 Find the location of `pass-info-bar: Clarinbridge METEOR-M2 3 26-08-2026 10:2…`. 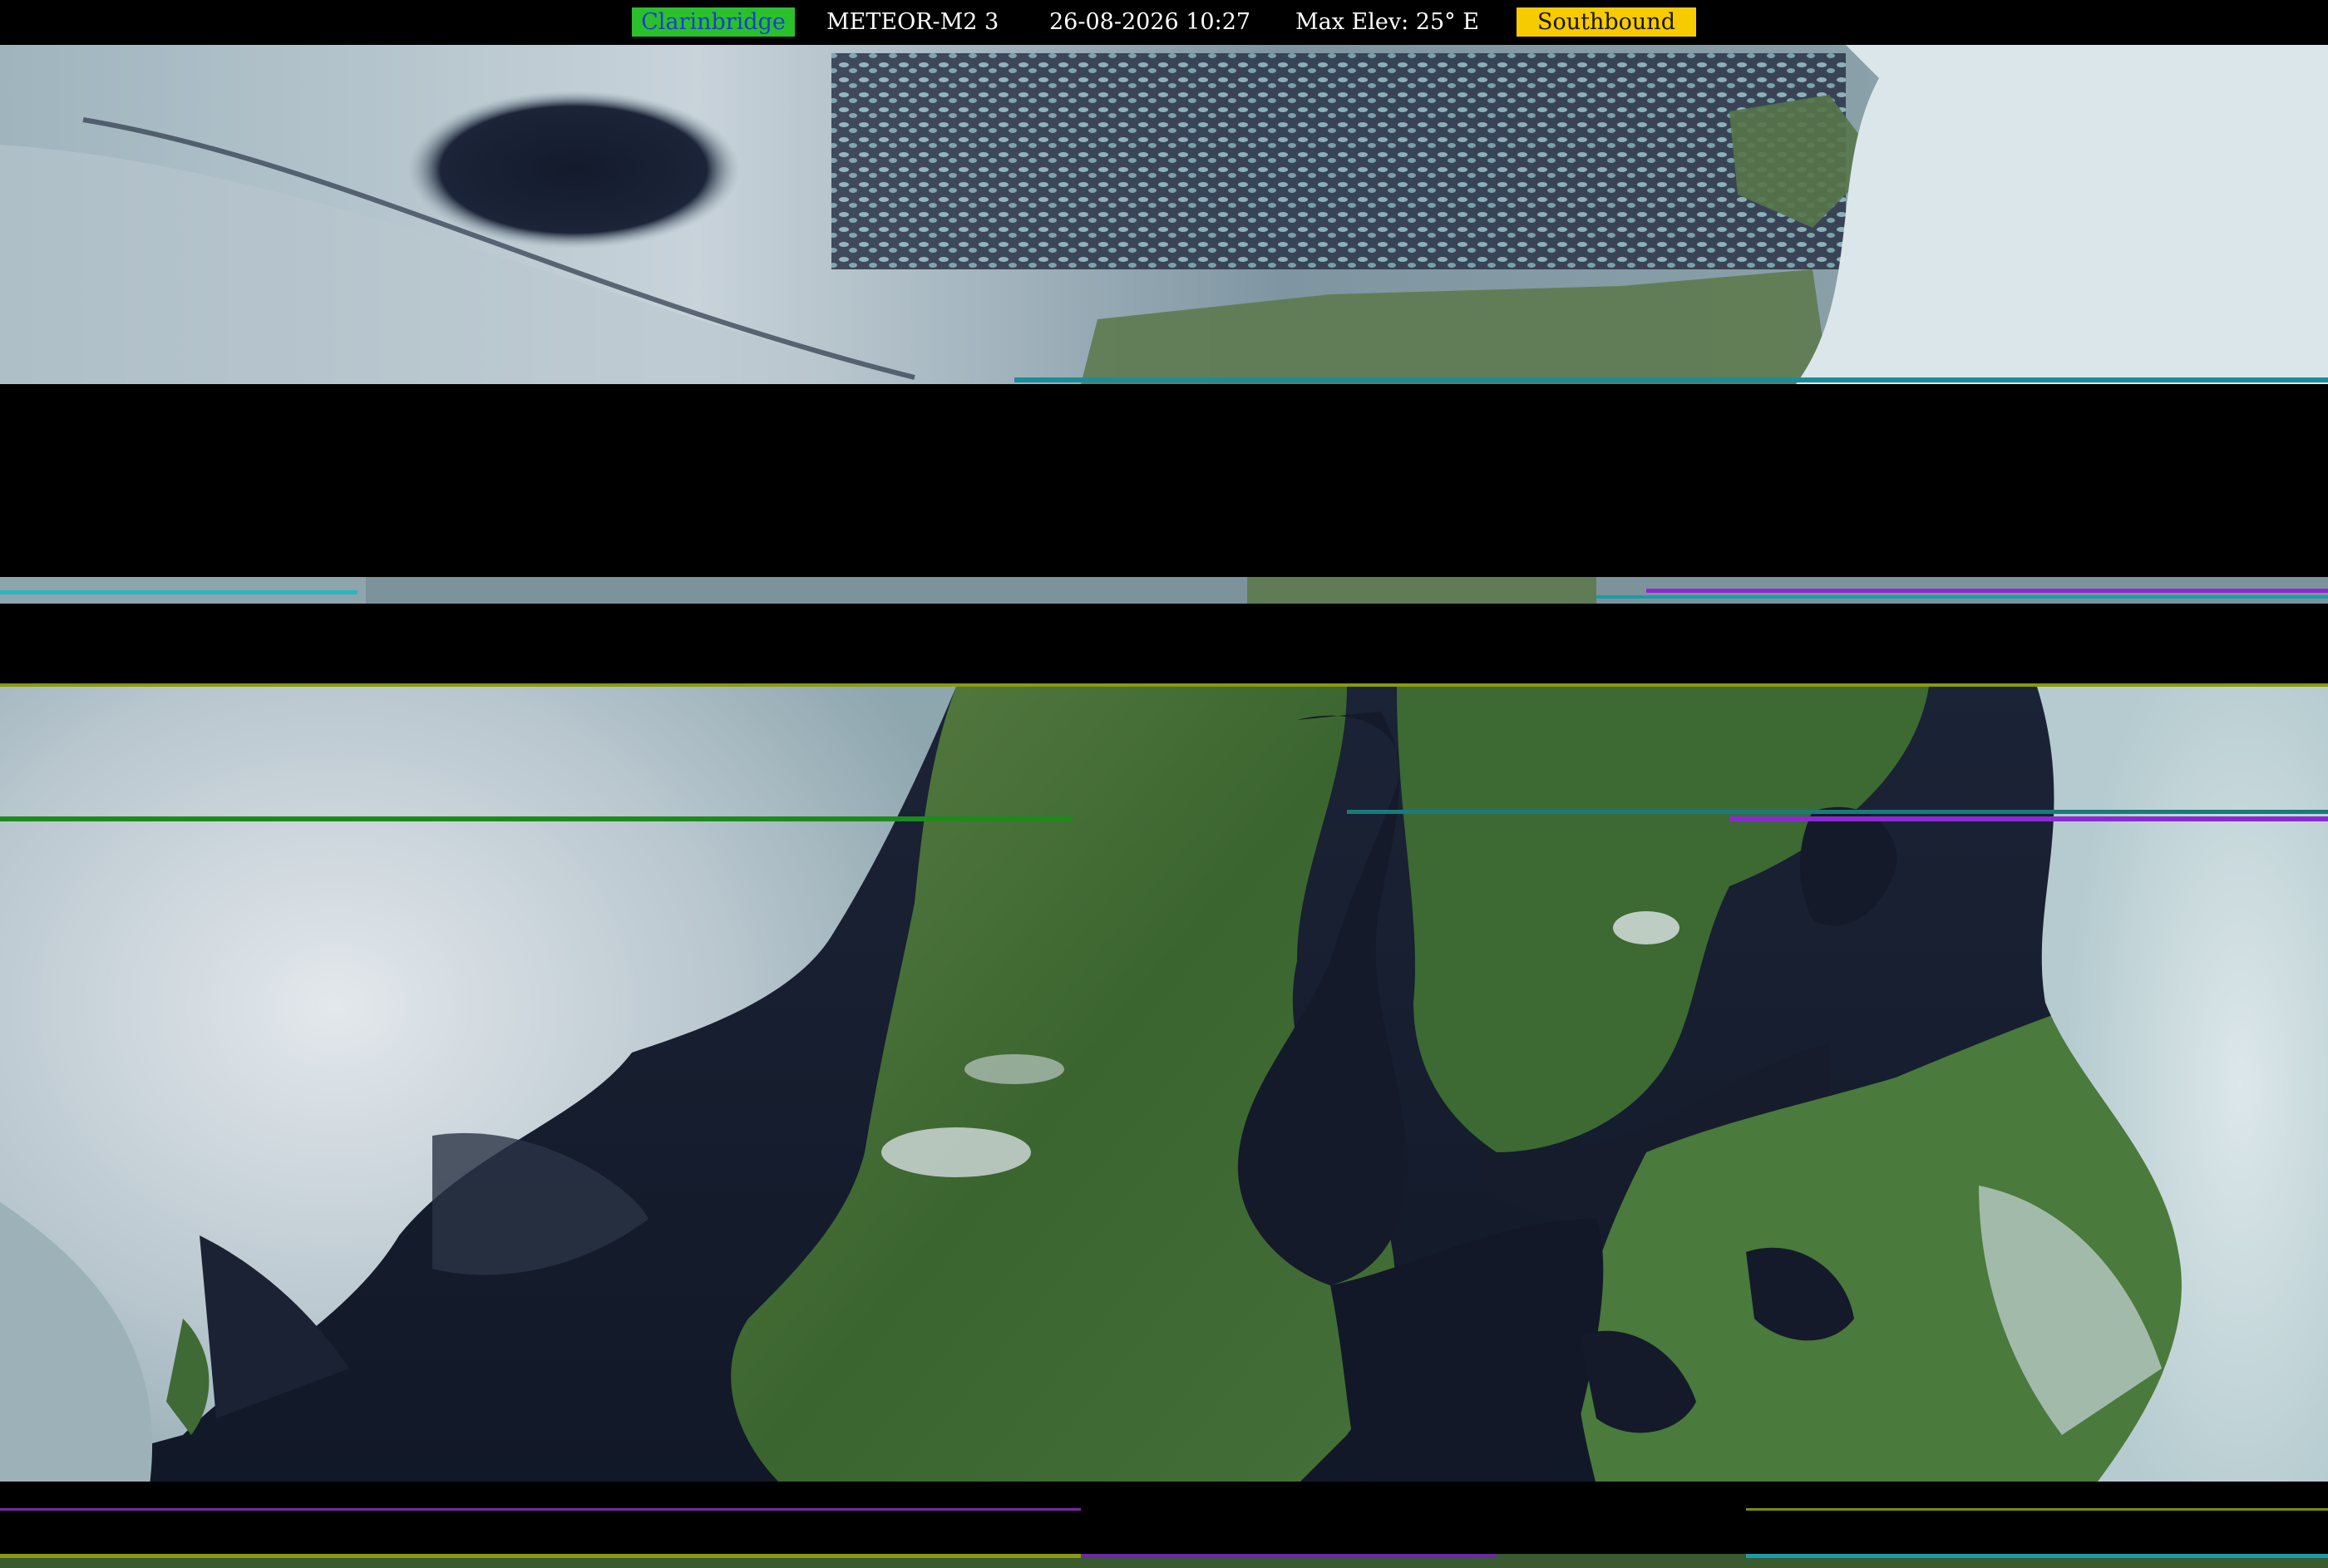

pass-info-bar: Clarinbridge METEOR-M2 3 26-08-2026 10:2… is located at coordinates (1164, 22).